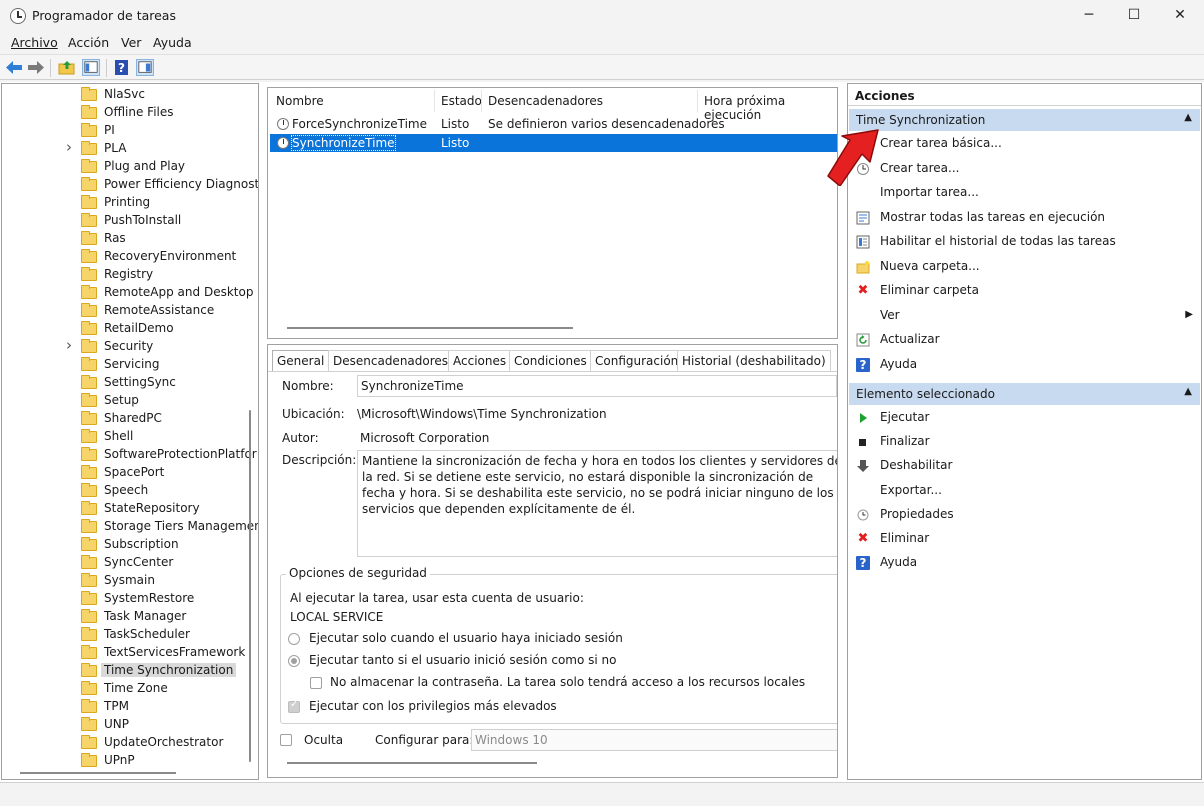  I want to click on tree-item: TPM, so click(130, 707).